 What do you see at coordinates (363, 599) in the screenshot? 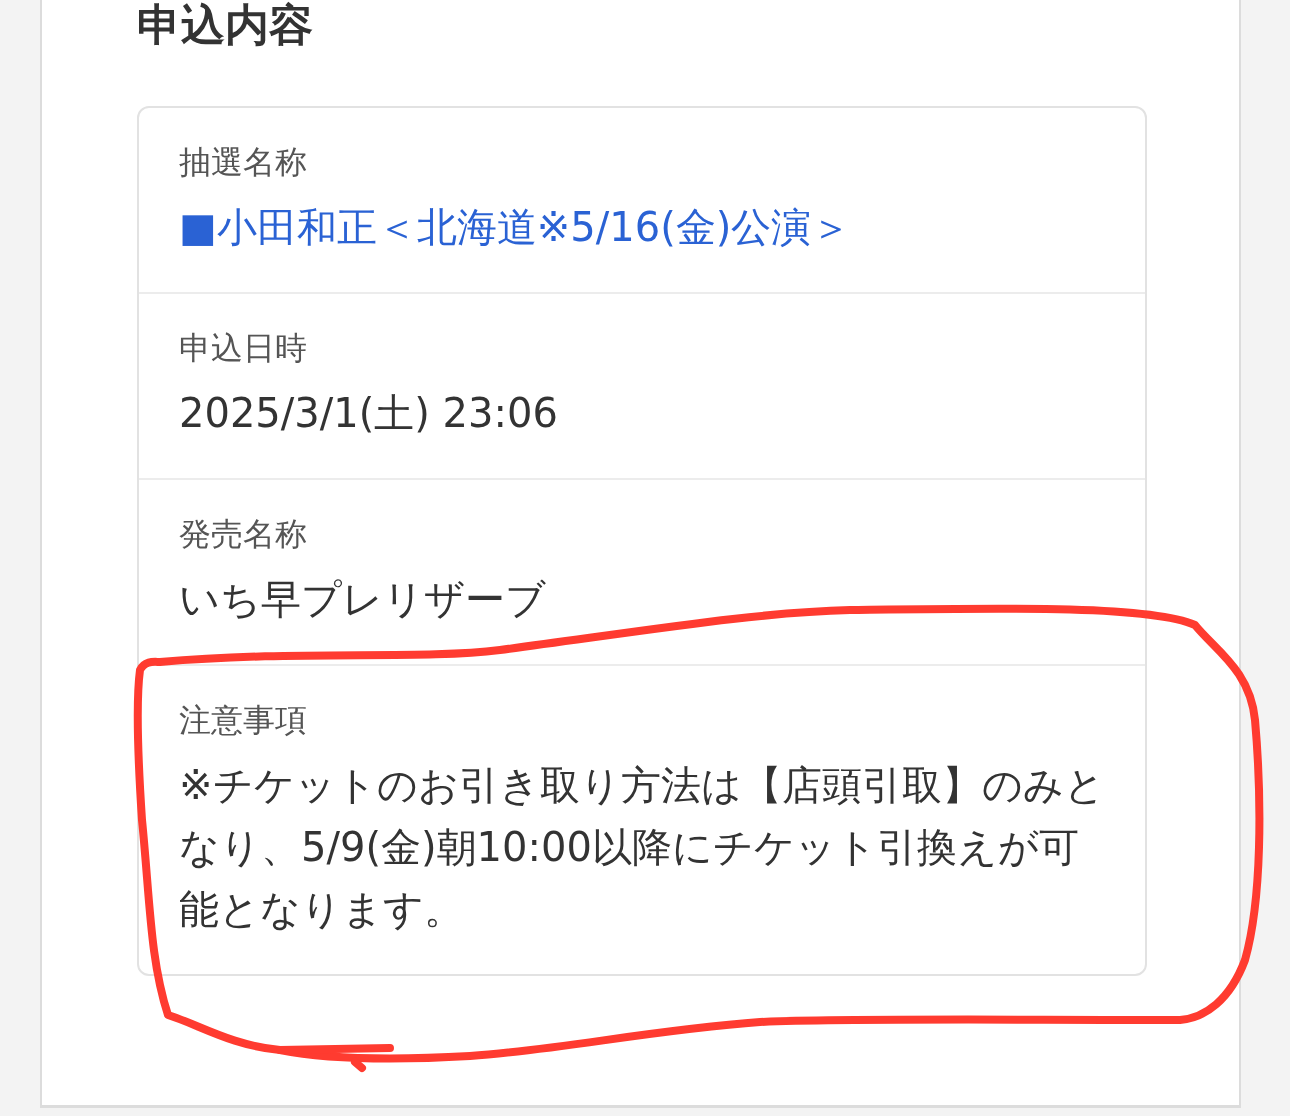
I see `field-value: いち早プレリザーブ` at bounding box center [363, 599].